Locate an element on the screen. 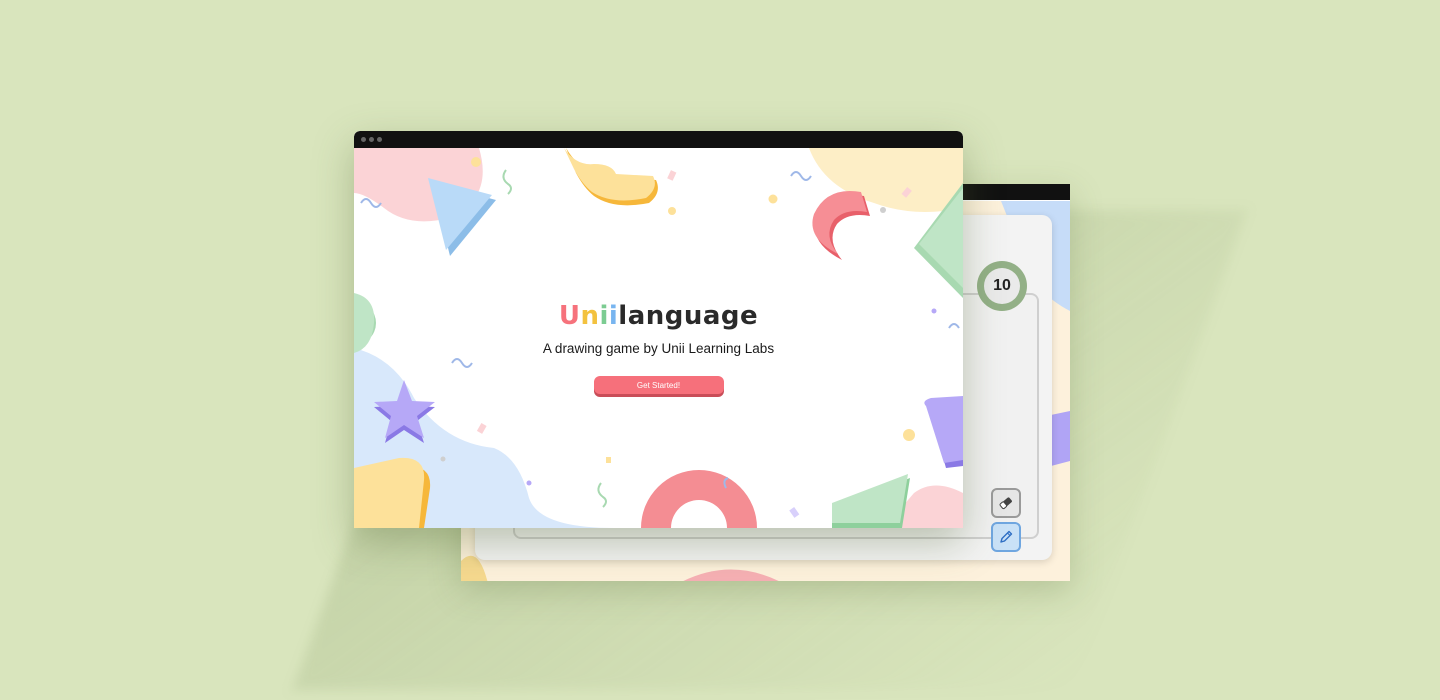 This screenshot has height=700, width=1440. get-started-button: Get Started! is located at coordinates (658, 385).